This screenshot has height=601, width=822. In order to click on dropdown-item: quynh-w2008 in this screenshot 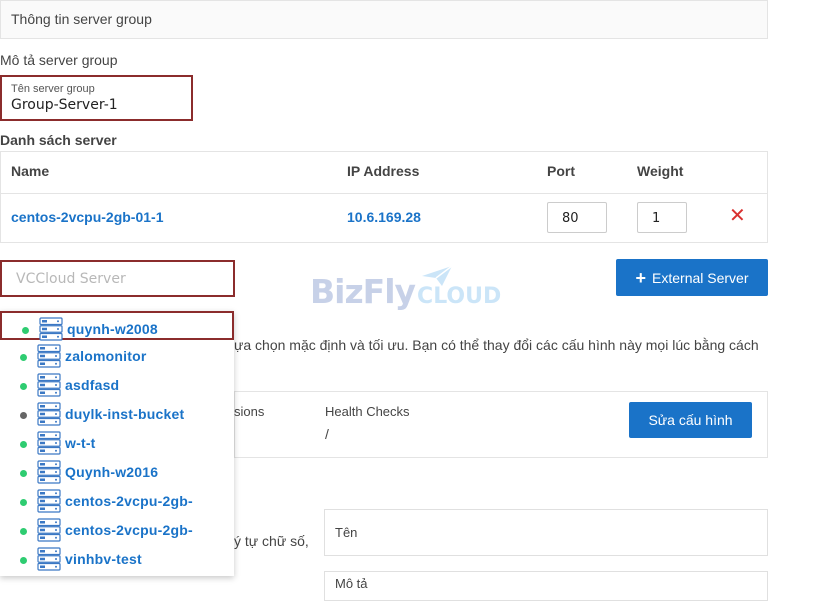, I will do `click(117, 326)`.